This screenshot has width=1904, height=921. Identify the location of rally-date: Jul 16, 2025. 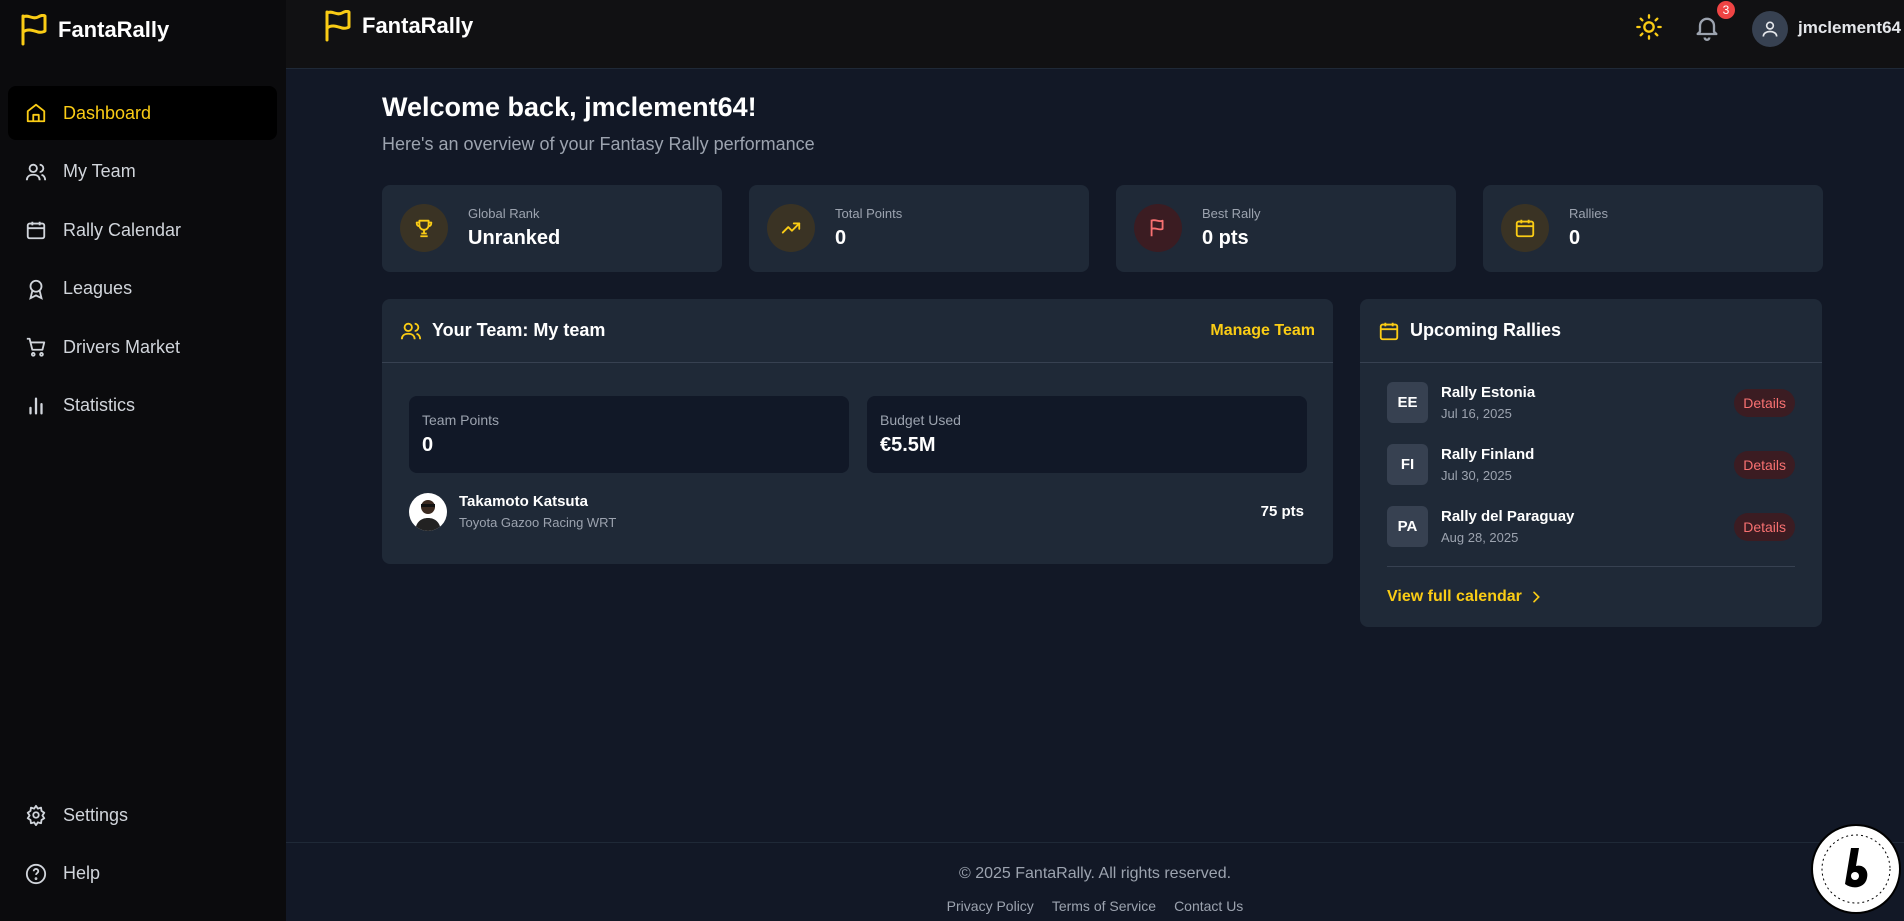
(1476, 413).